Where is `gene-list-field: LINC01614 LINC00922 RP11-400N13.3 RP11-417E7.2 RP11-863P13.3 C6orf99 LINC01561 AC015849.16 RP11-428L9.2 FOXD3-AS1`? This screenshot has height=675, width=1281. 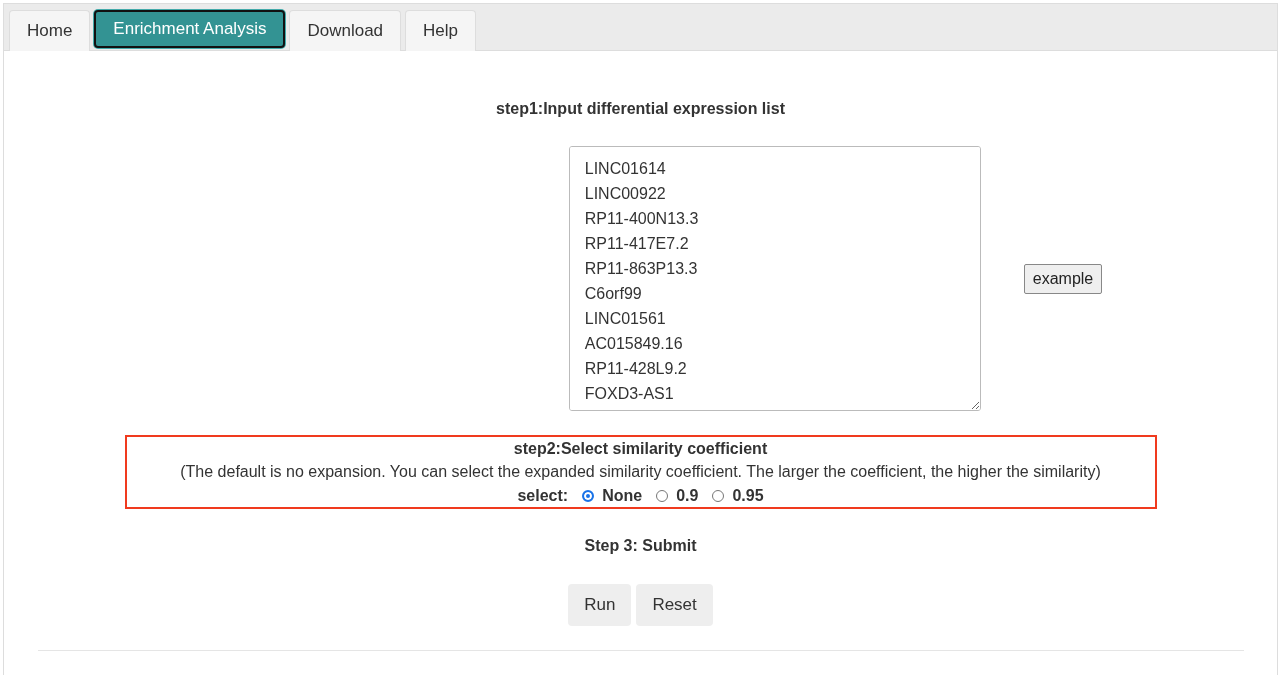 gene-list-field: LINC01614 LINC00922 RP11-400N13.3 RP11-417E7.2 RP11-863P13.3 C6orf99 LINC01561 AC015849.16 RP11-428L9.2 FOXD3-AS1 is located at coordinates (774, 278).